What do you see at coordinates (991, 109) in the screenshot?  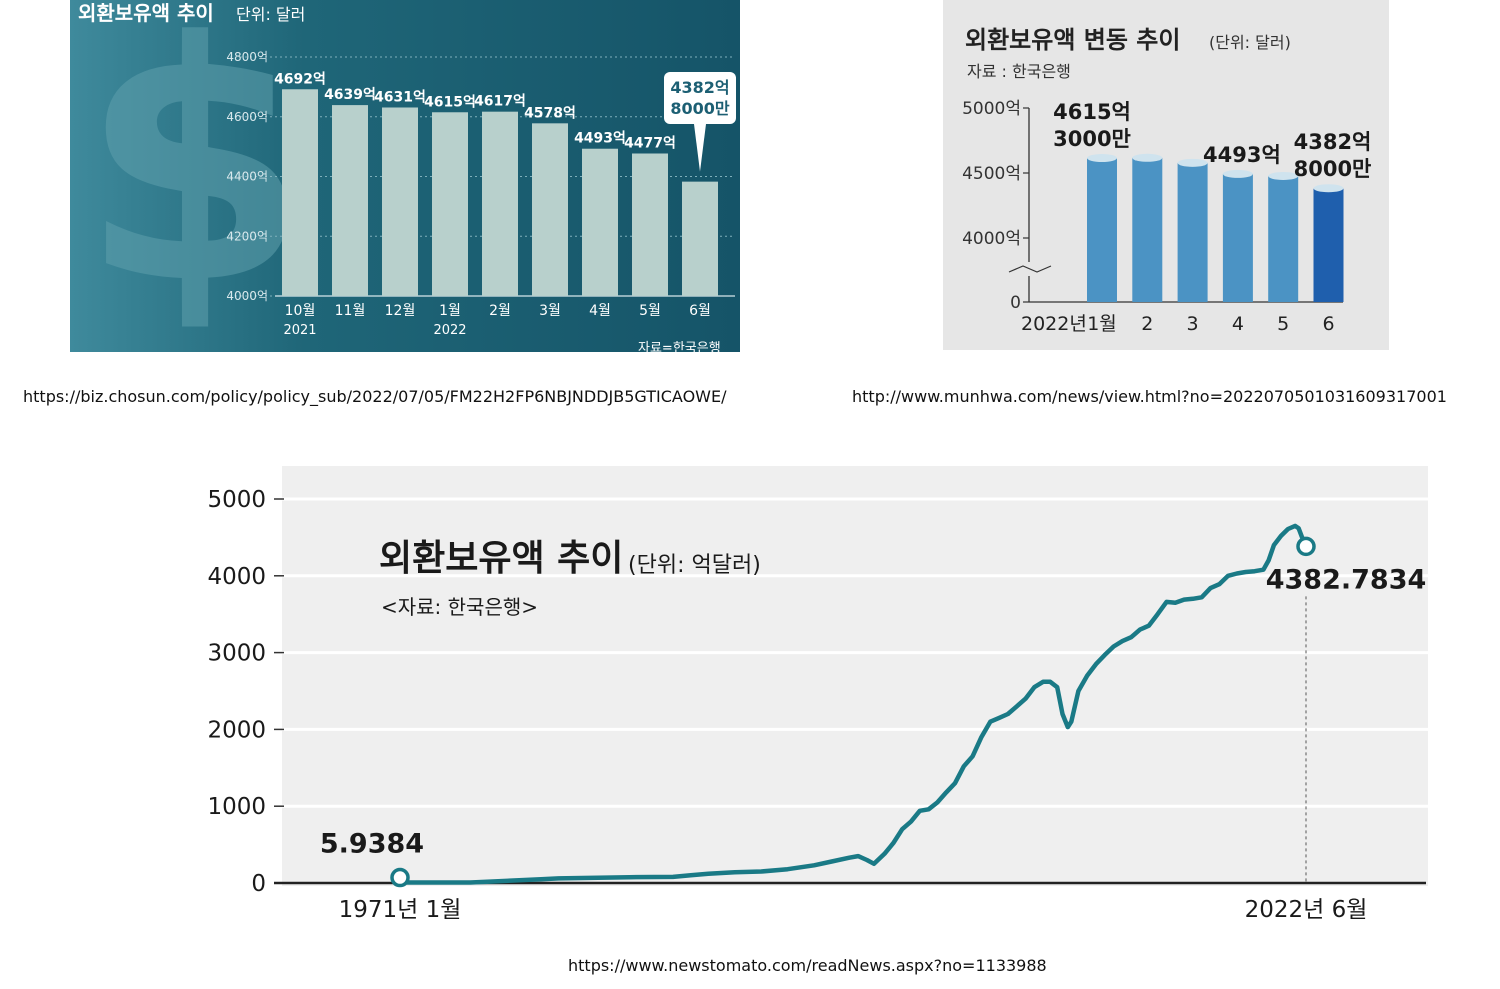 I see `chart2-y-tick-label: 5000억` at bounding box center [991, 109].